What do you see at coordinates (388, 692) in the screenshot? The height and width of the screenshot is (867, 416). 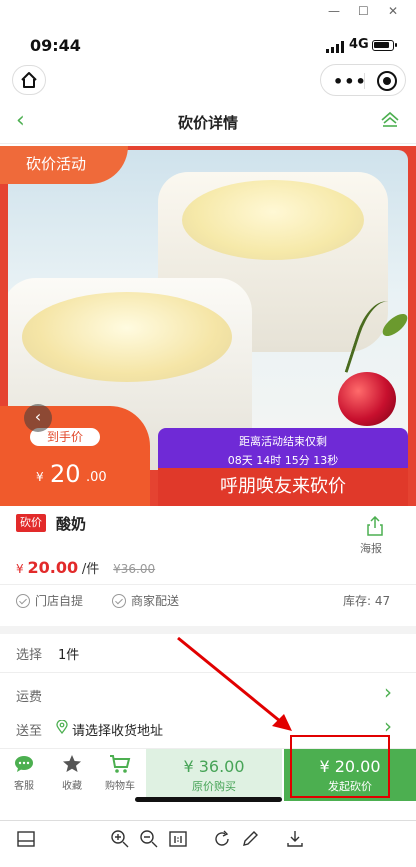 I see `chevron-right-icon: ›` at bounding box center [388, 692].